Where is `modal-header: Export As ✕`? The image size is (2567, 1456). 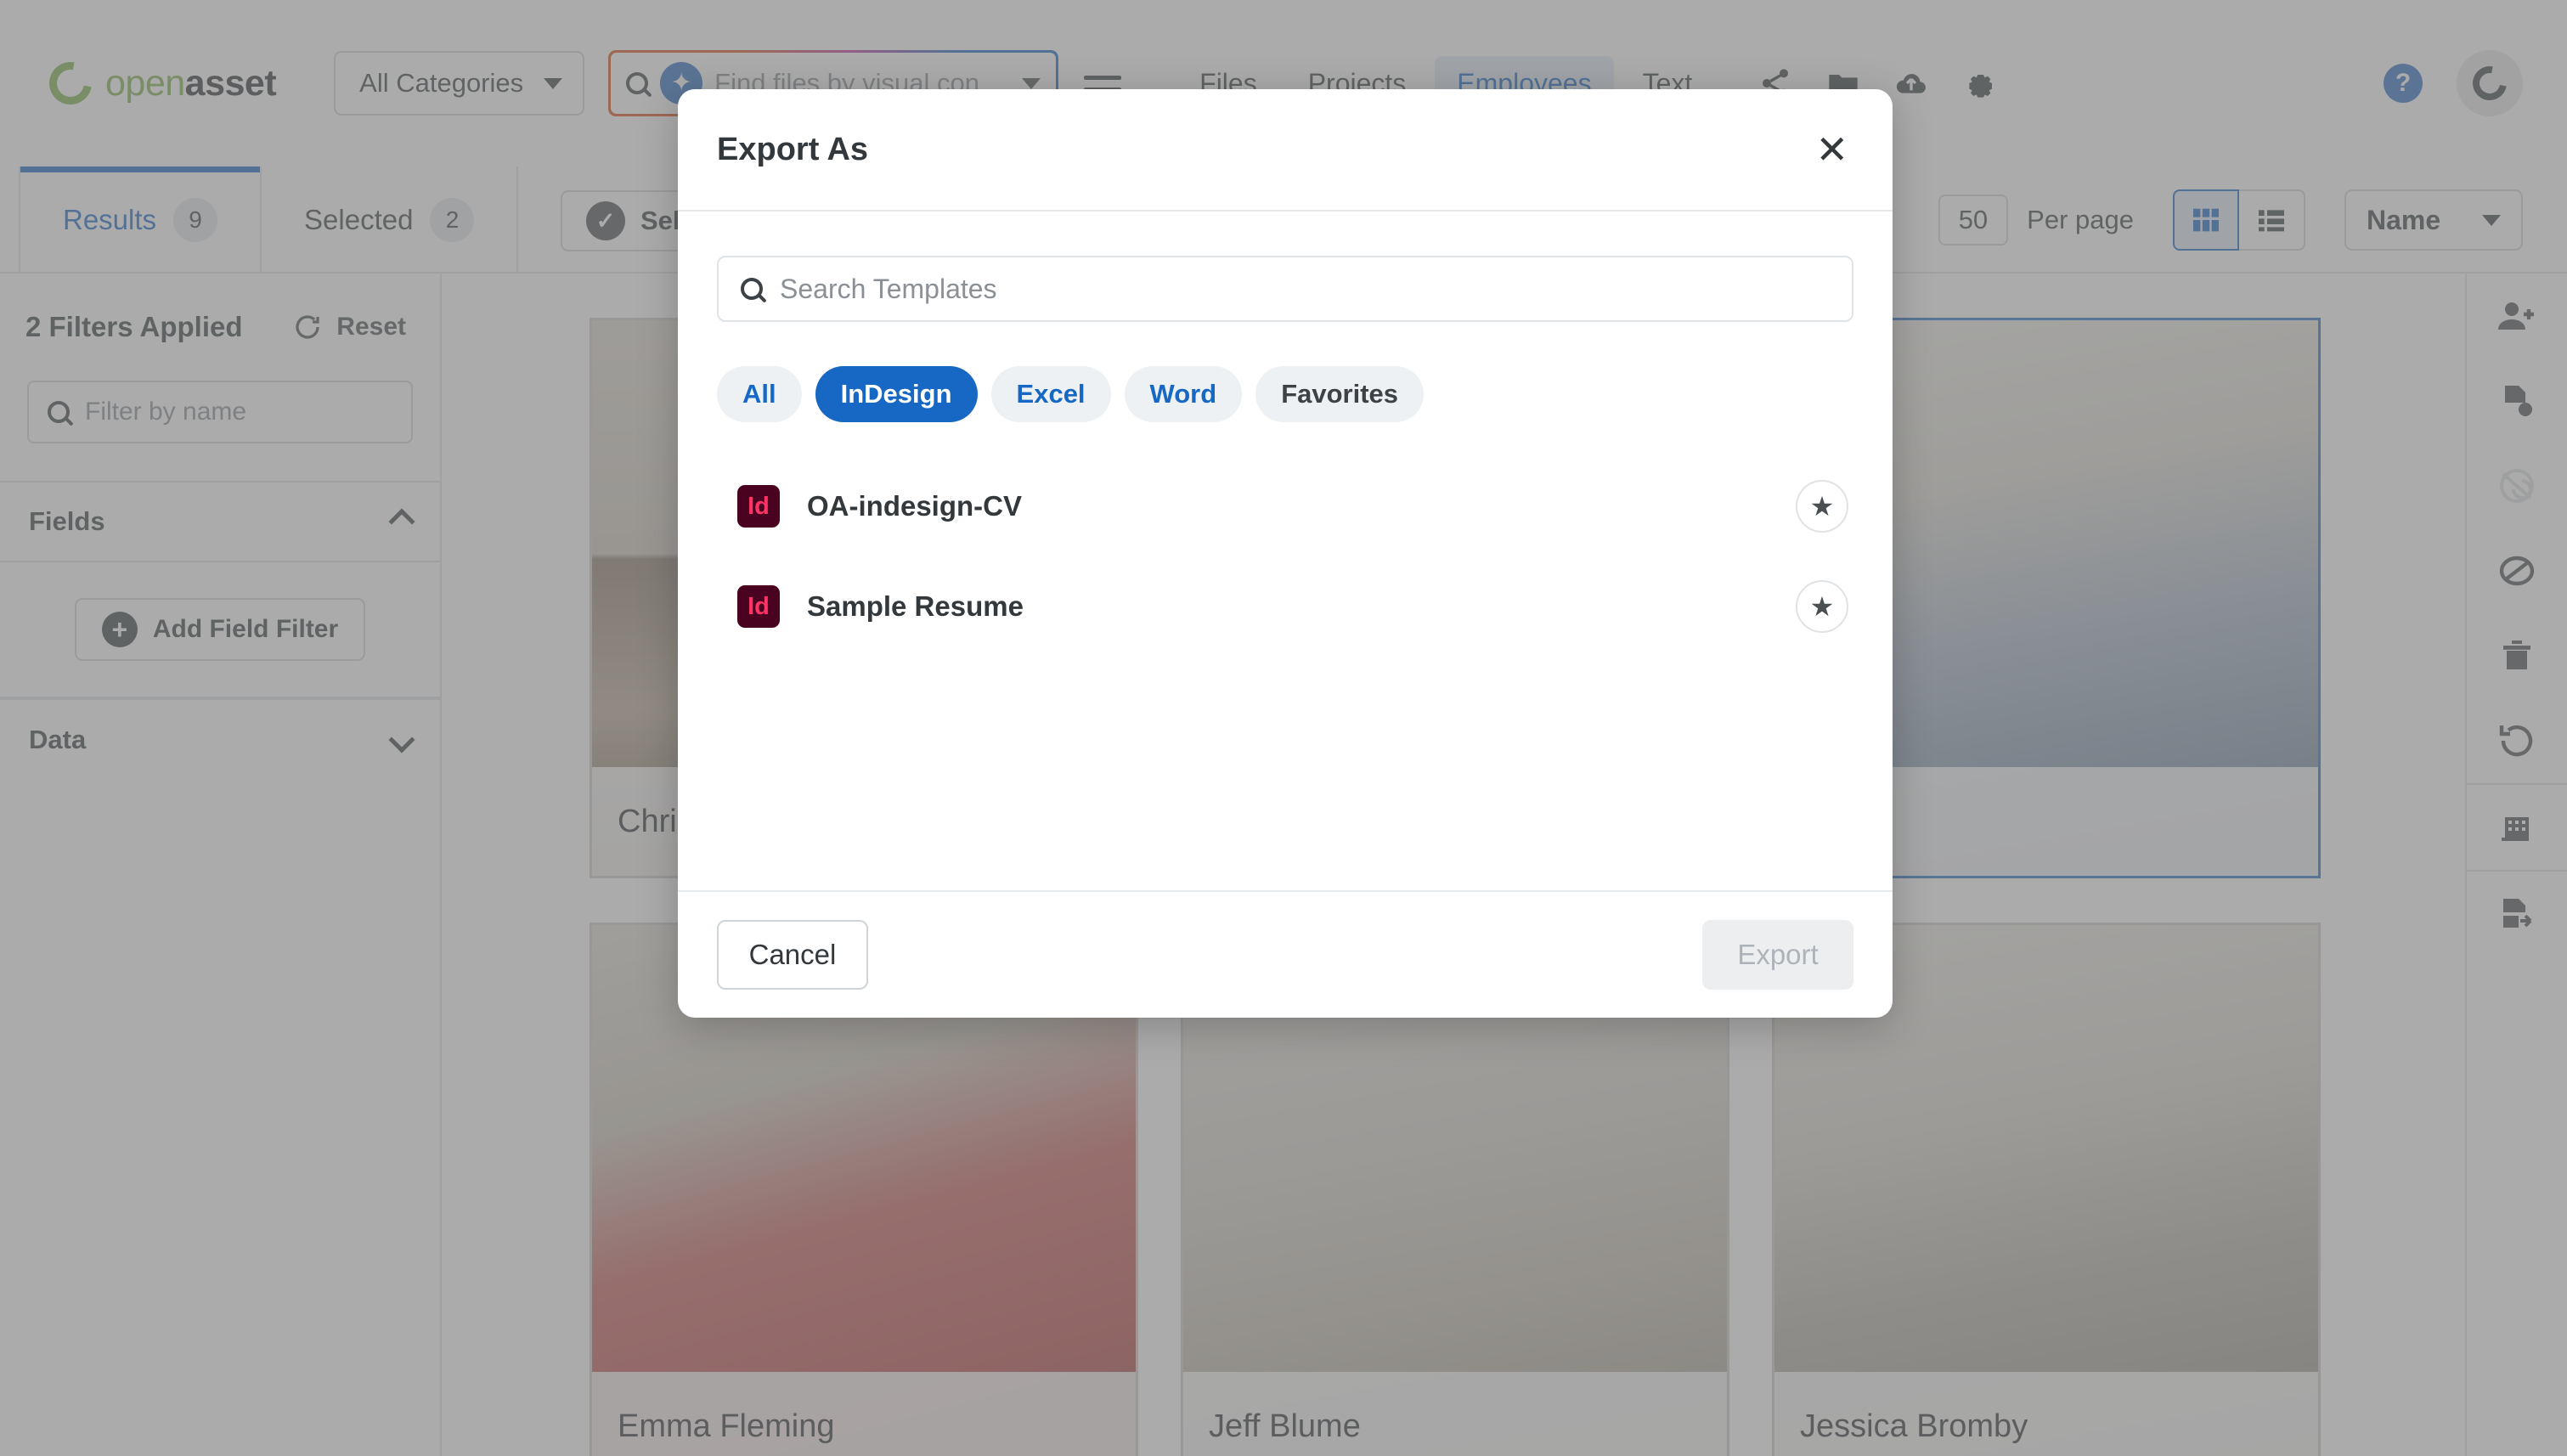 modal-header: Export As ✕ is located at coordinates (1285, 150).